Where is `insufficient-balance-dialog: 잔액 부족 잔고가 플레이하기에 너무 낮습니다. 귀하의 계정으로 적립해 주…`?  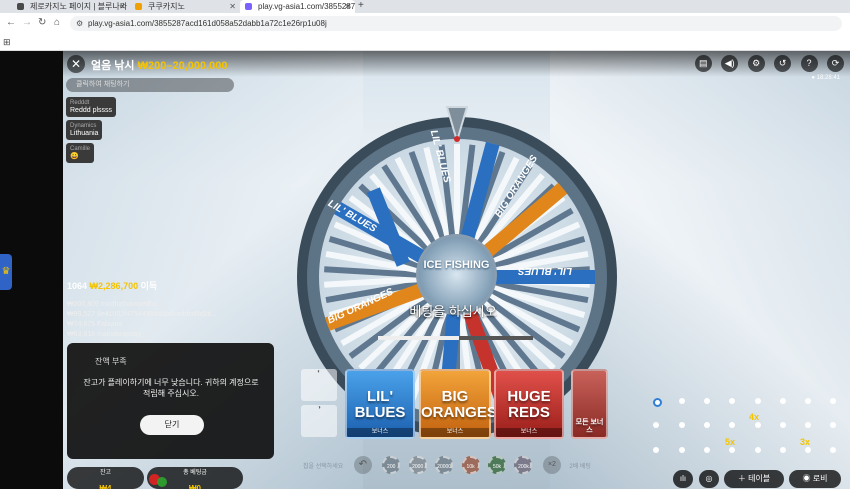 insufficient-balance-dialog: 잔액 부족 잔고가 플레이하기에 너무 낮습니다. 귀하의 계정으로 적립해 주… is located at coordinates (170, 401).